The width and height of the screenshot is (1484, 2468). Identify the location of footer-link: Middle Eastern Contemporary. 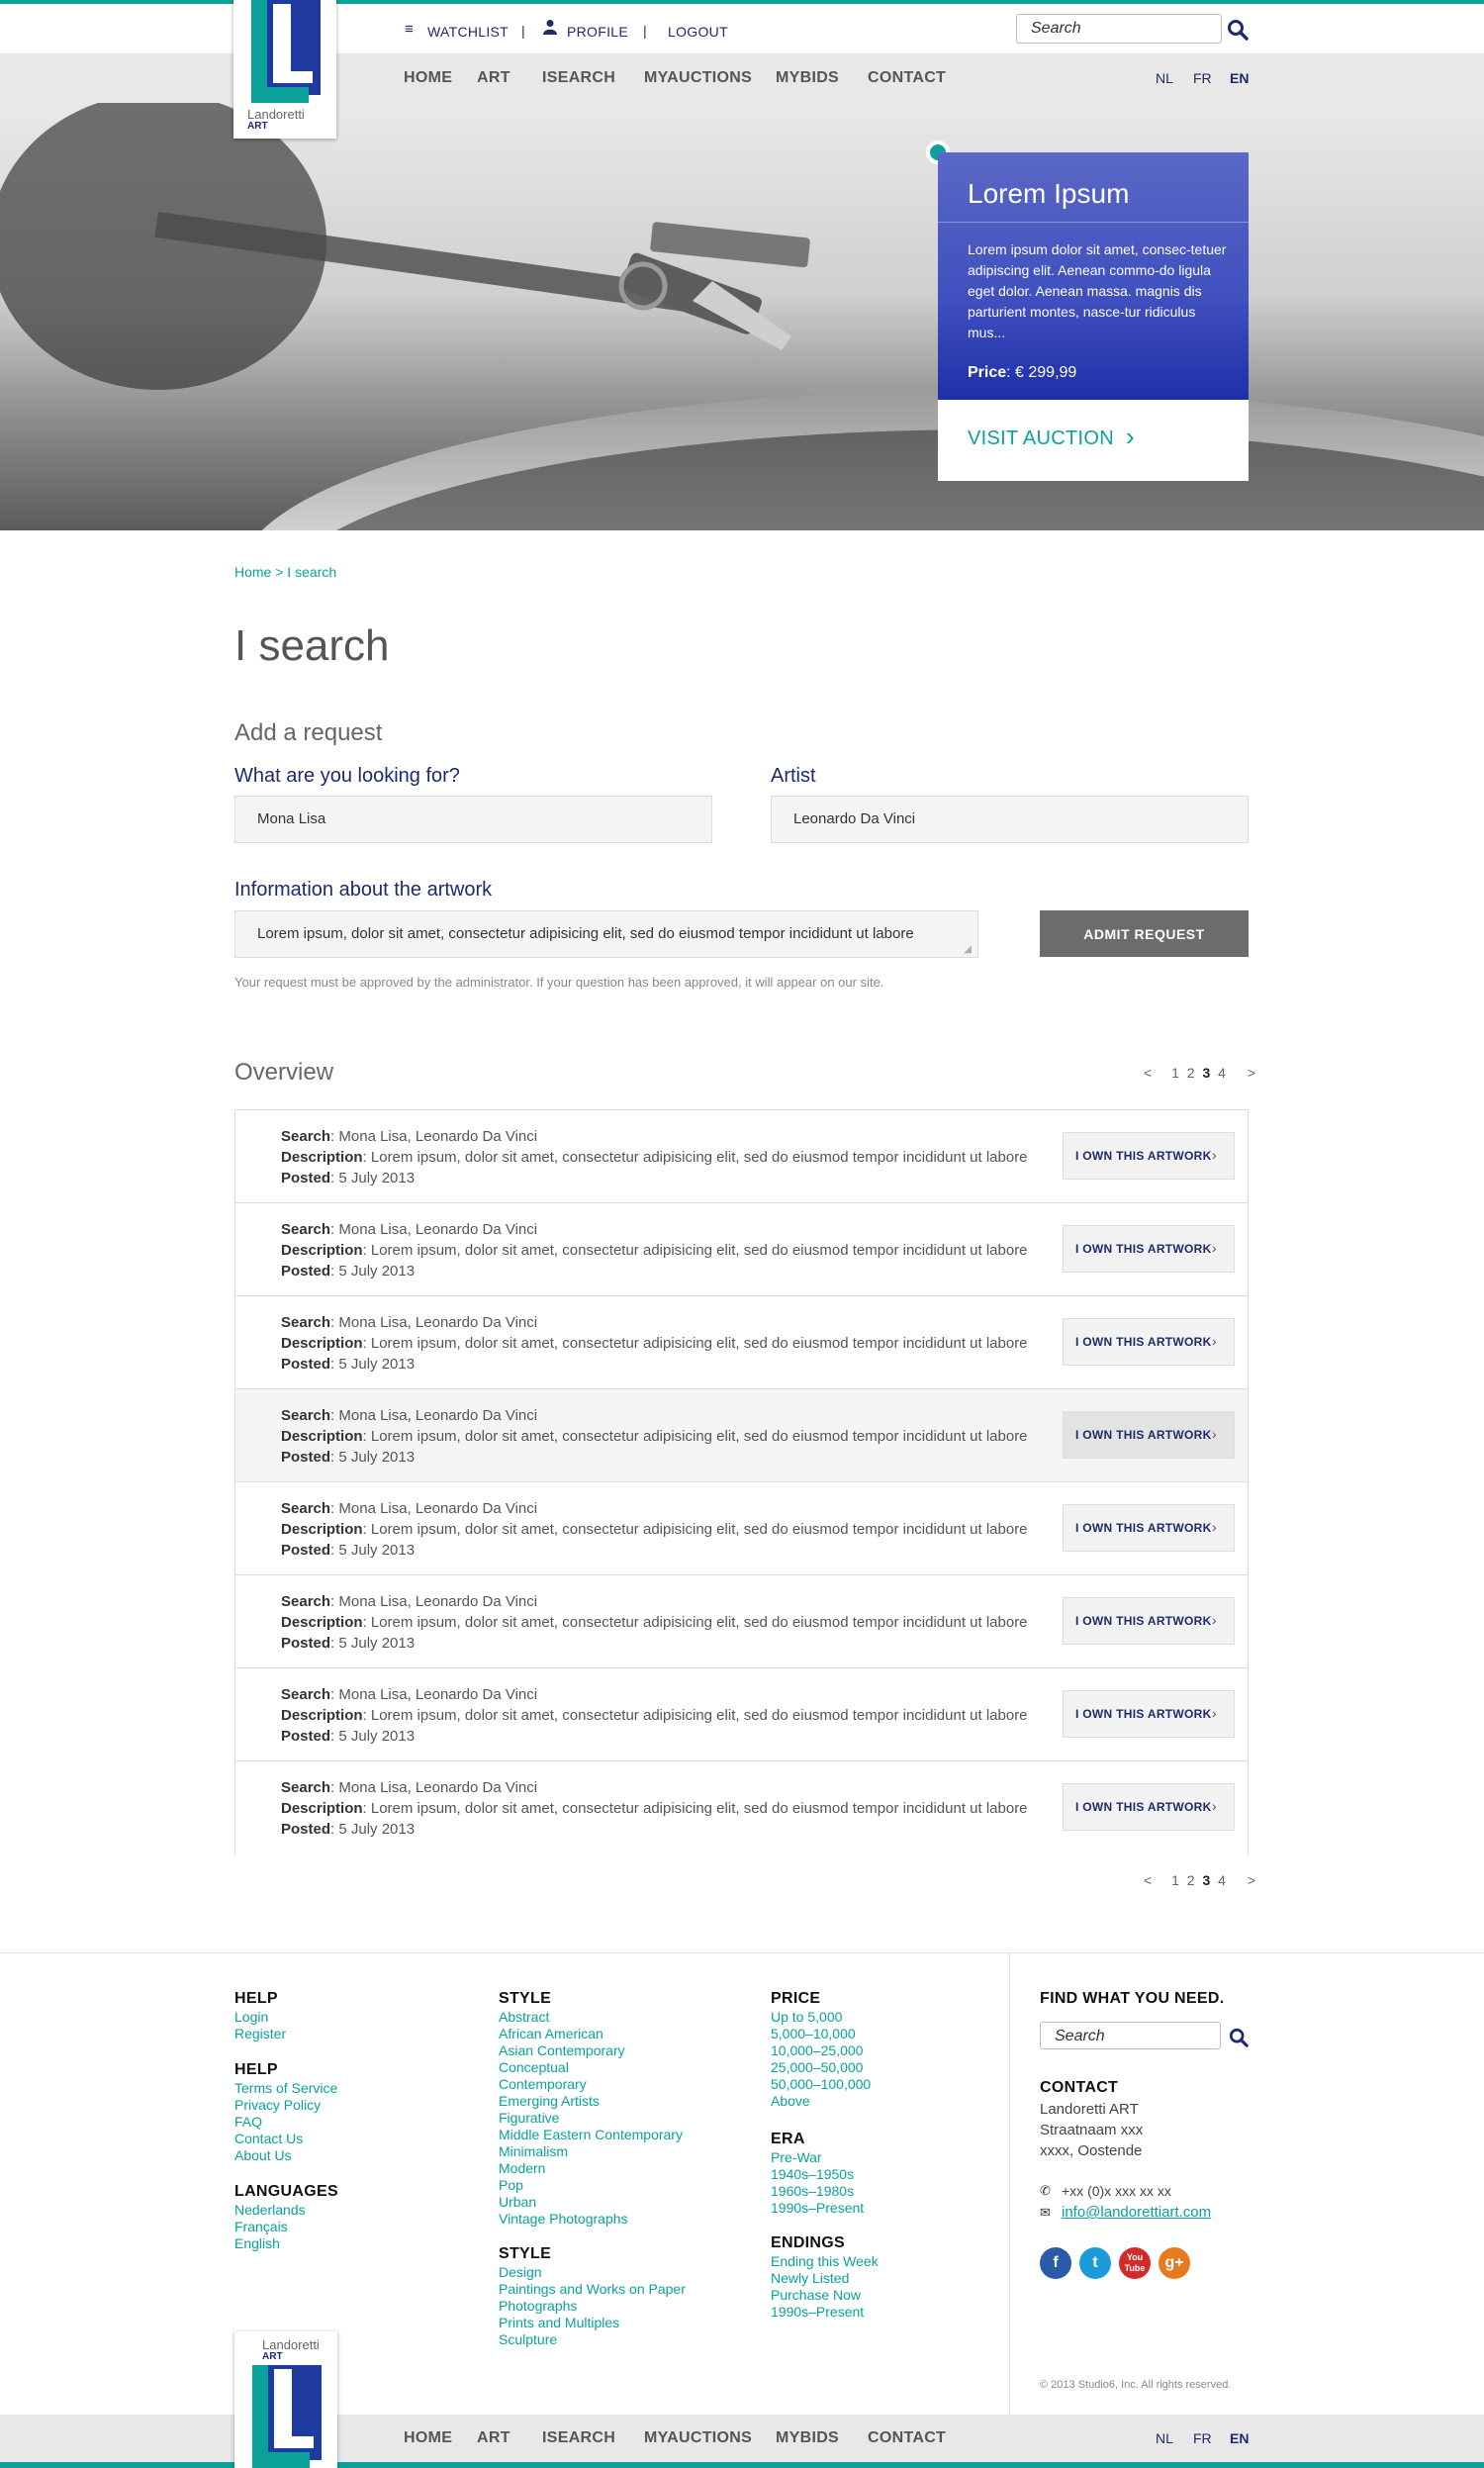
(591, 2135).